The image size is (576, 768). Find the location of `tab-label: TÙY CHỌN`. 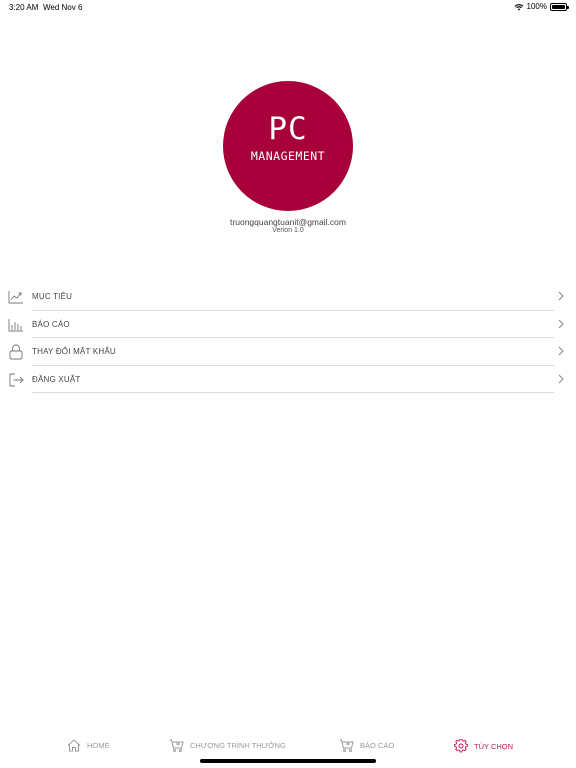

tab-label: TÙY CHỌN is located at coordinates (494, 746).